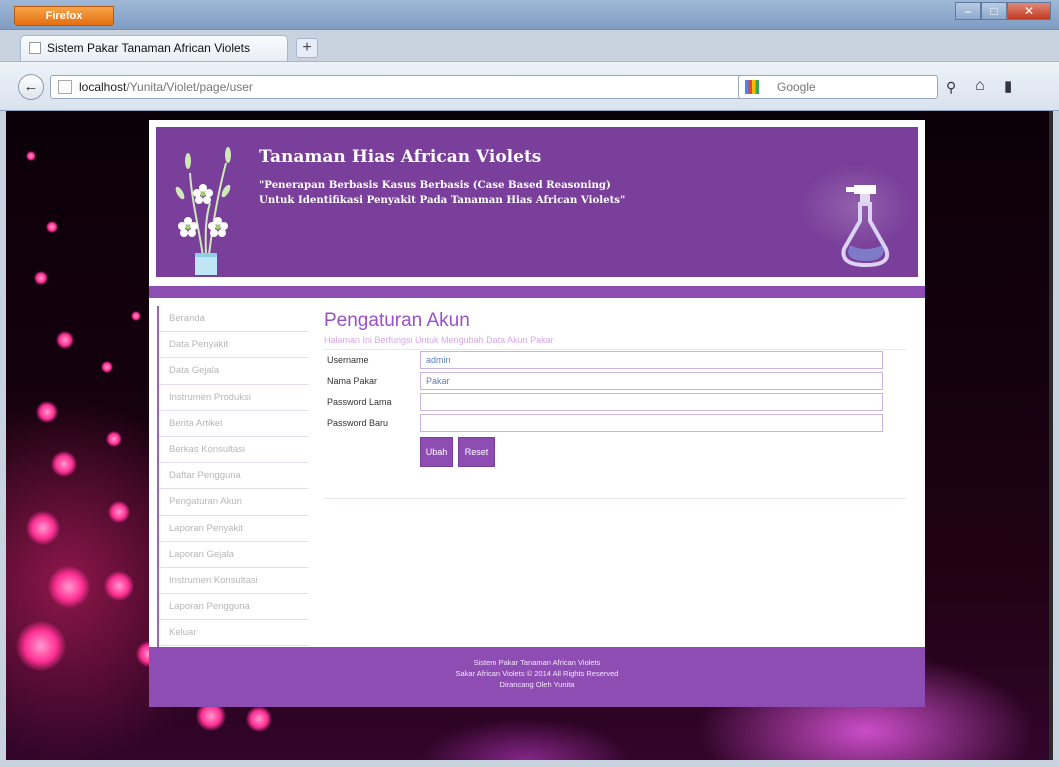 The height and width of the screenshot is (767, 1059). Describe the element at coordinates (359, 402) in the screenshot. I see `password-lama-label: Password Lama` at that location.